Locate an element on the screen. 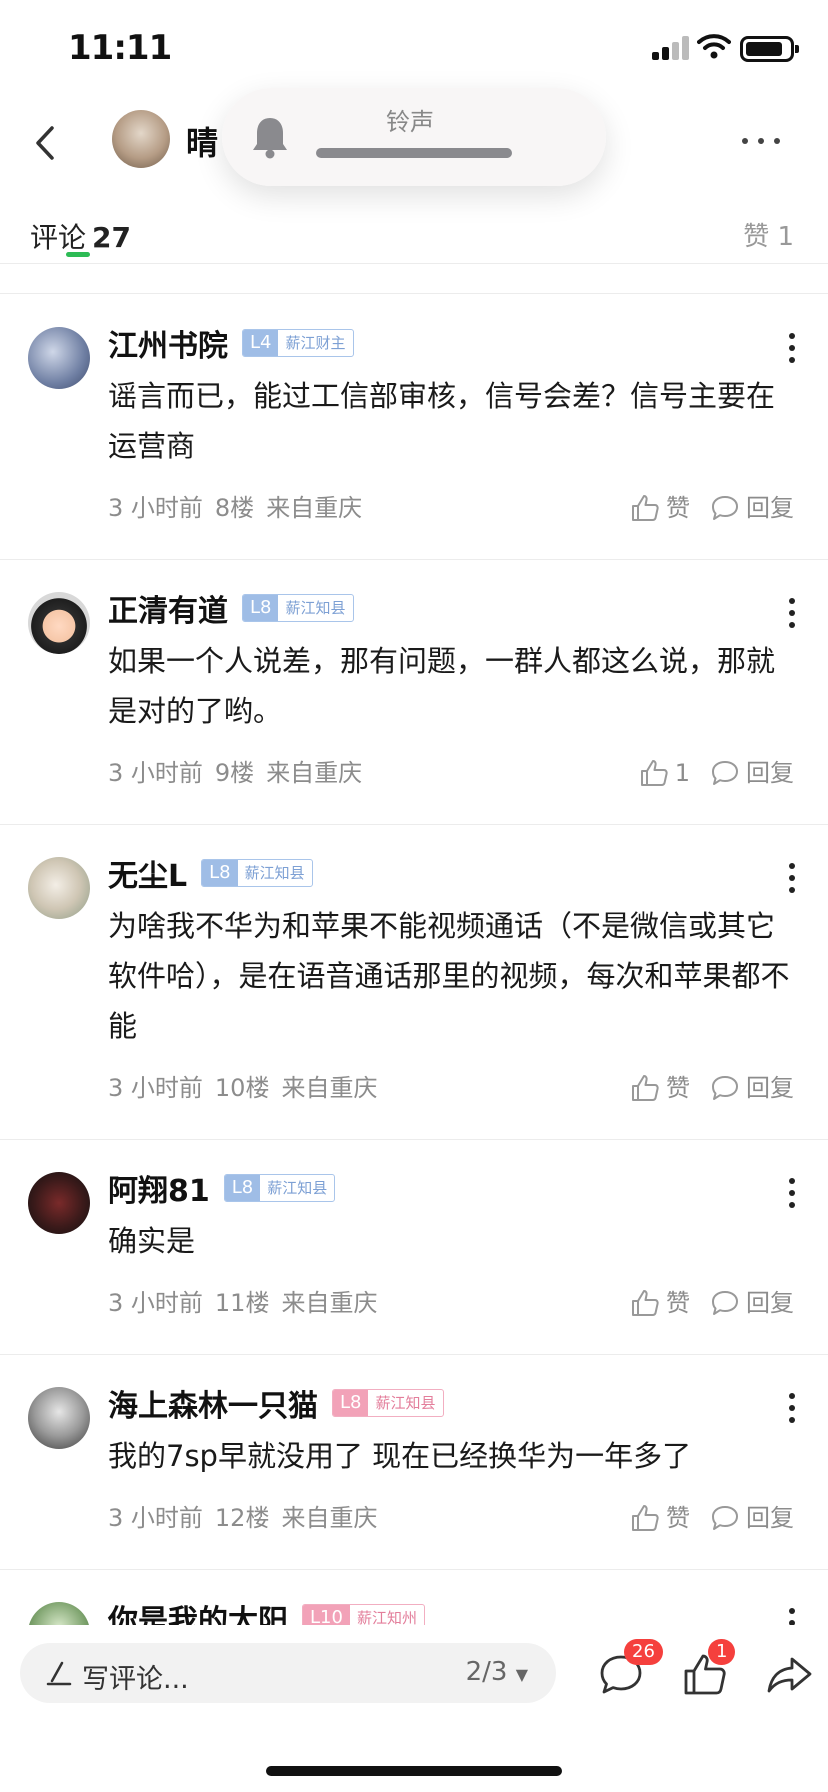 Image resolution: width=828 pixels, height=1792 pixels. more-options-button is located at coordinates (761, 140).